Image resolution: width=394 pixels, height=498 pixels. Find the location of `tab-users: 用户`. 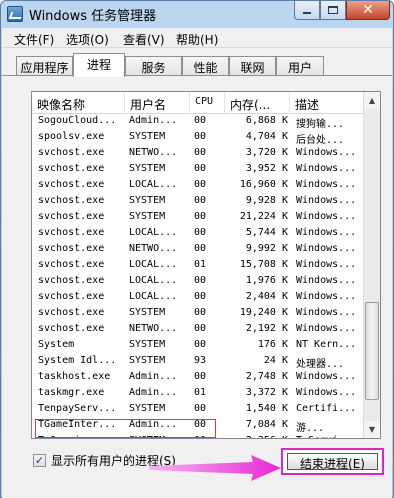

tab-users: 用户 is located at coordinates (300, 66).